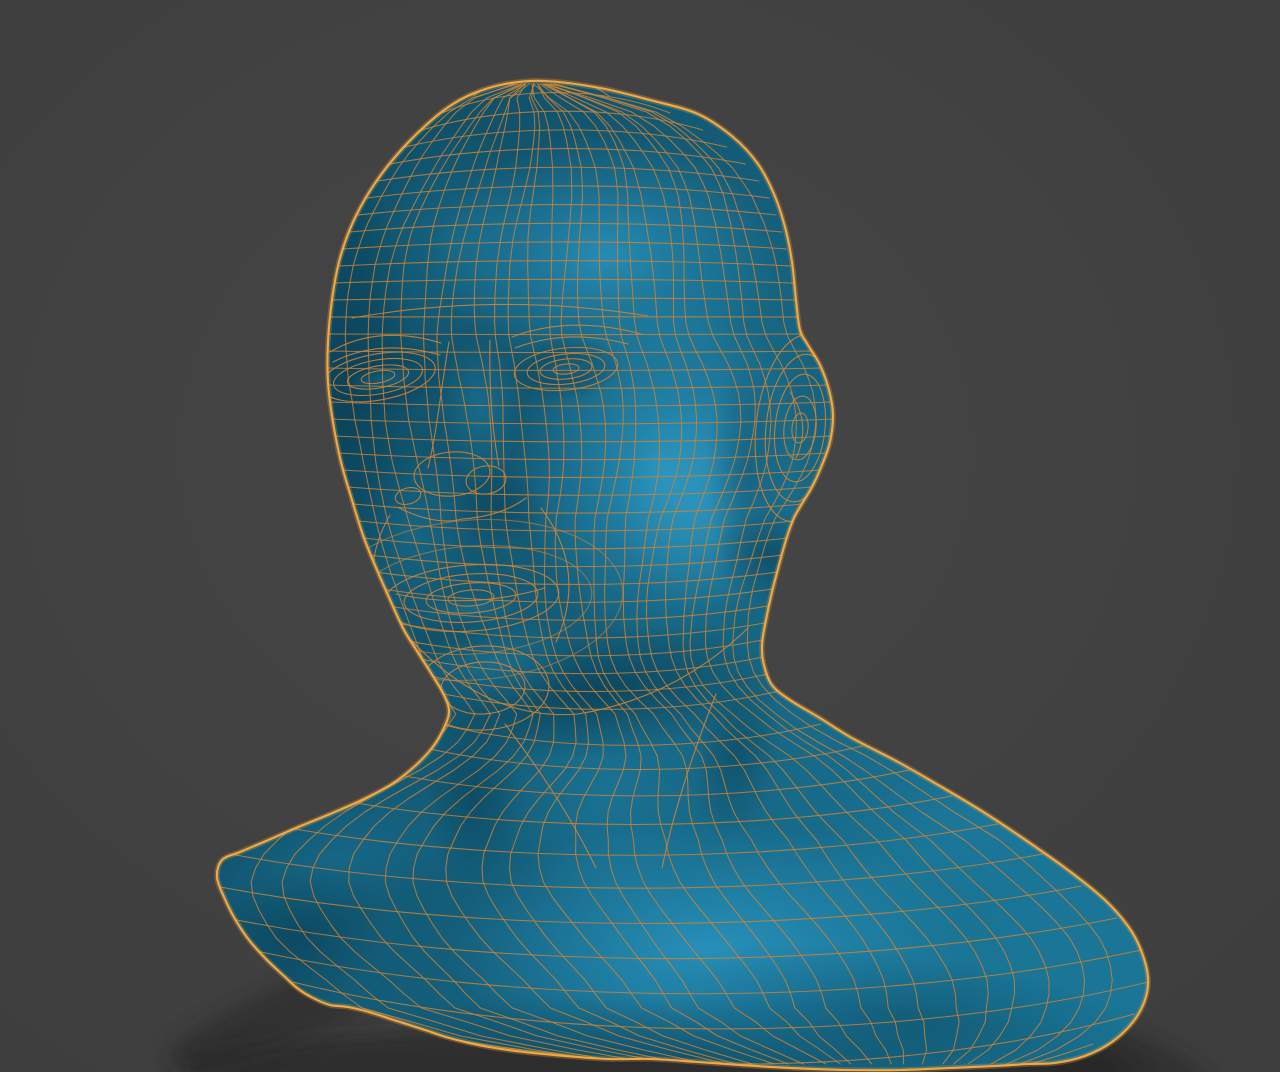 The width and height of the screenshot is (1280, 1072). Describe the element at coordinates (748, 470) in the screenshot. I see `shading-ear-front` at that location.